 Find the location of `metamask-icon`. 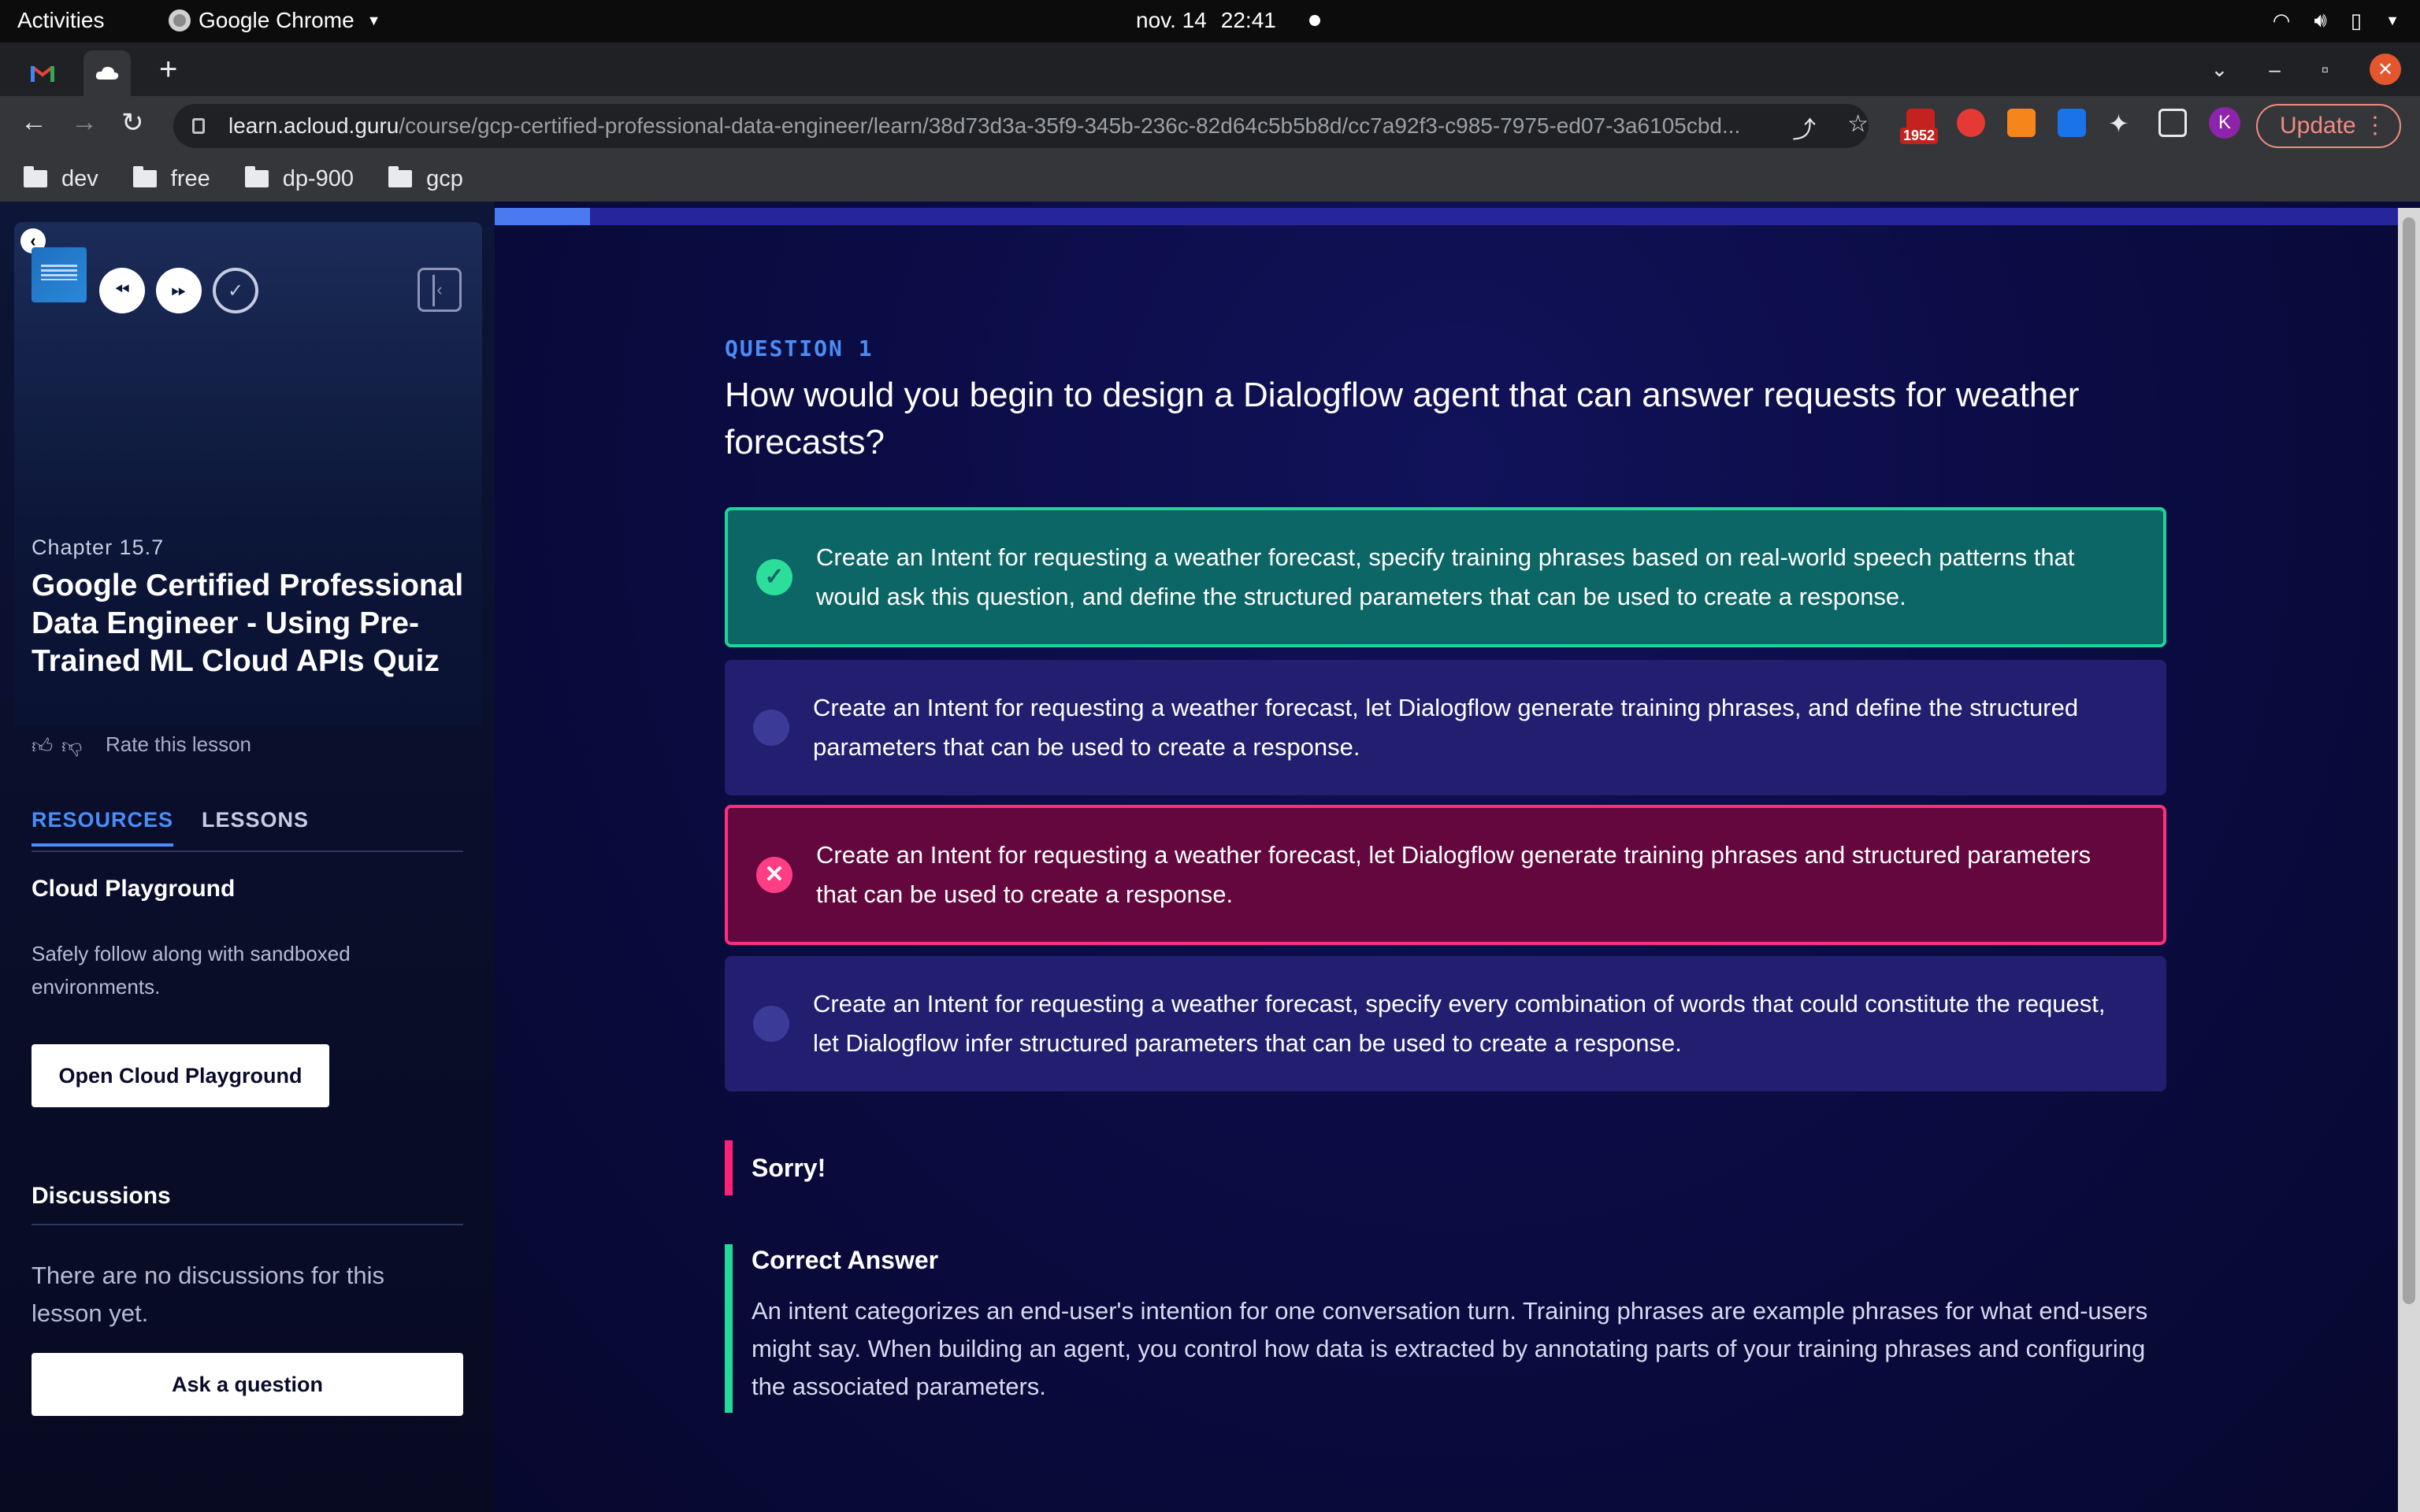

metamask-icon is located at coordinates (2021, 123).